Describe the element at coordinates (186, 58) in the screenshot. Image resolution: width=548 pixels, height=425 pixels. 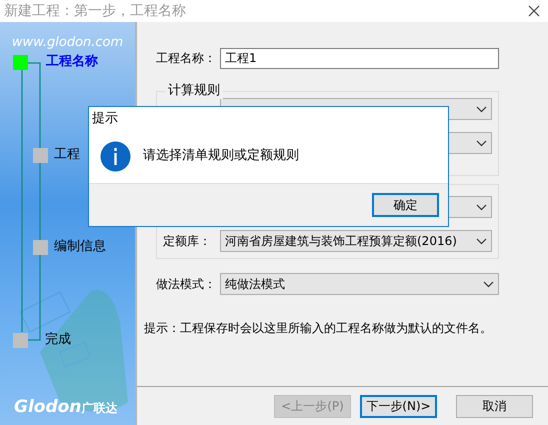
I see `field-label: 工程名称：` at that location.